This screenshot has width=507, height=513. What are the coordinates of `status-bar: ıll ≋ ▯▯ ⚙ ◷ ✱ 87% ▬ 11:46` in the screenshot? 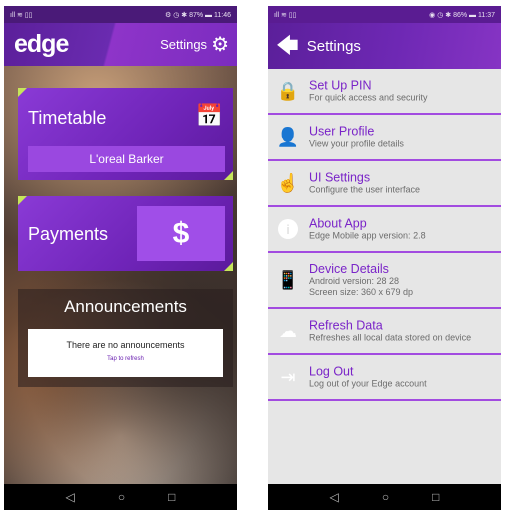 It's located at (120, 14).